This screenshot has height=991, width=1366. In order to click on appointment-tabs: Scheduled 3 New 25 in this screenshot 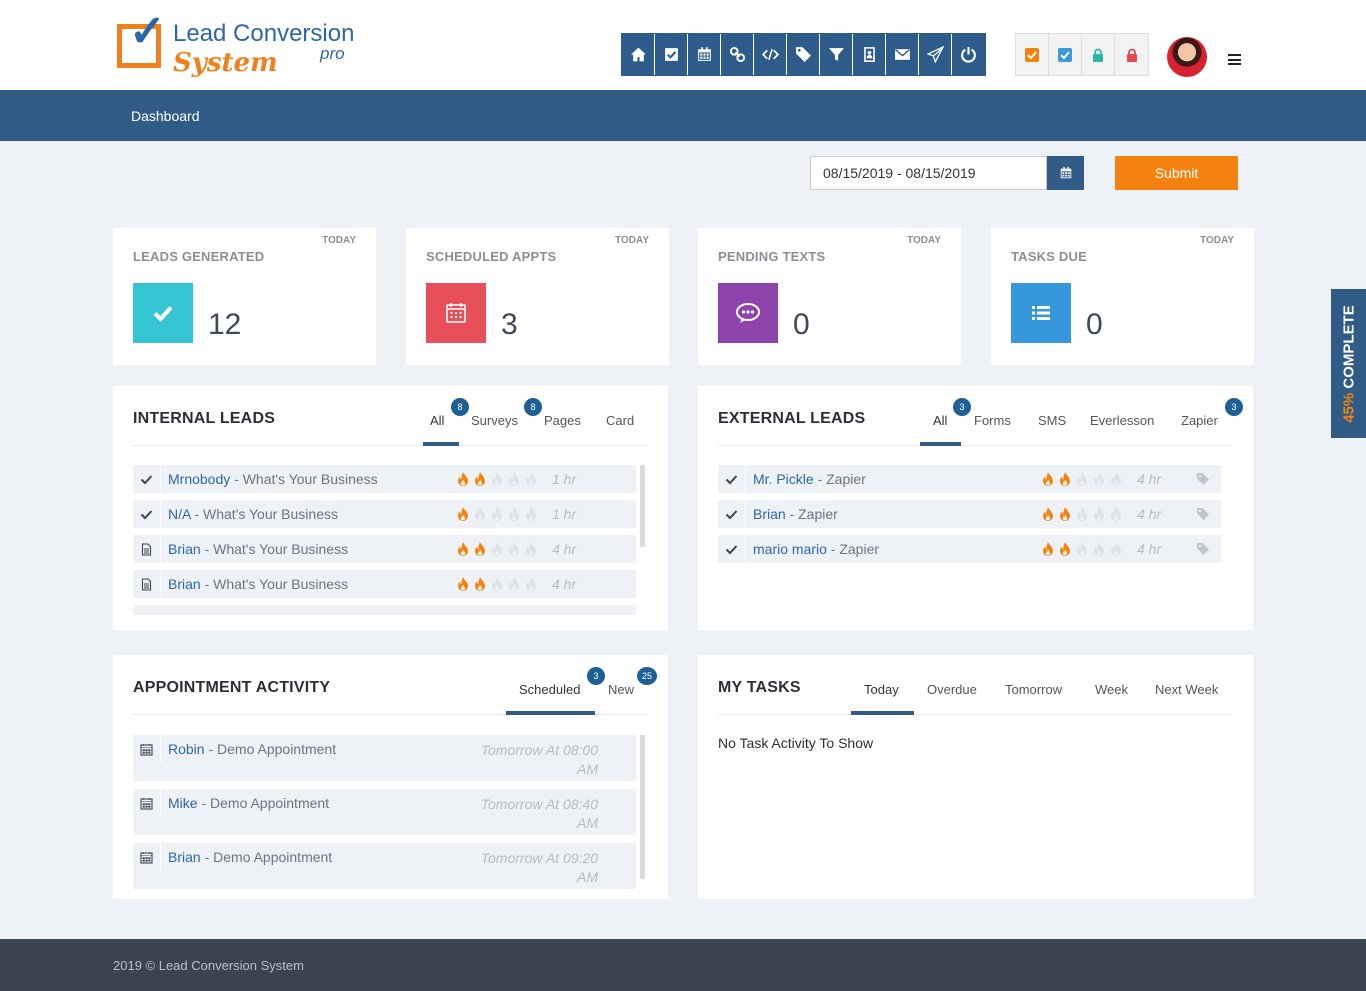, I will do `click(395, 685)`.